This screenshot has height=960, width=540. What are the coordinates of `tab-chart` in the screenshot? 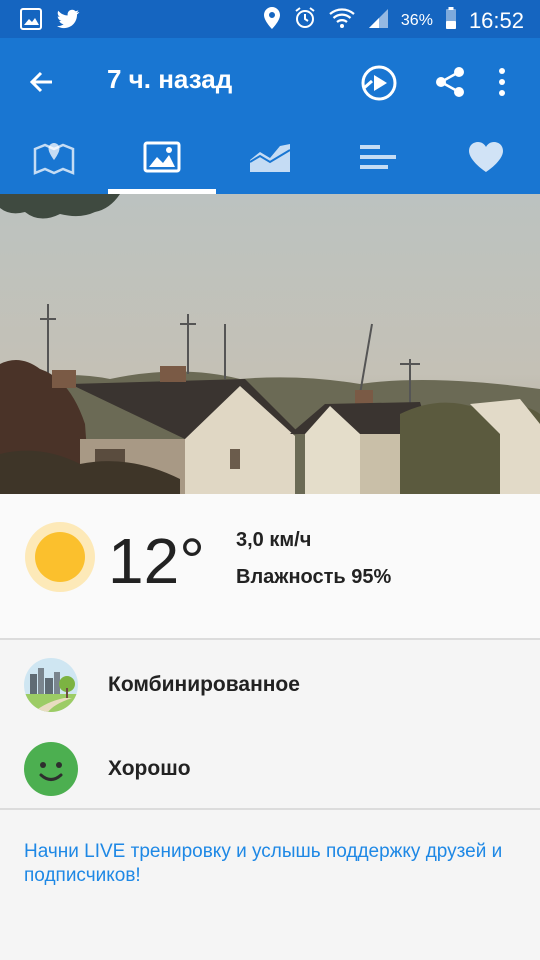 It's located at (270, 159).